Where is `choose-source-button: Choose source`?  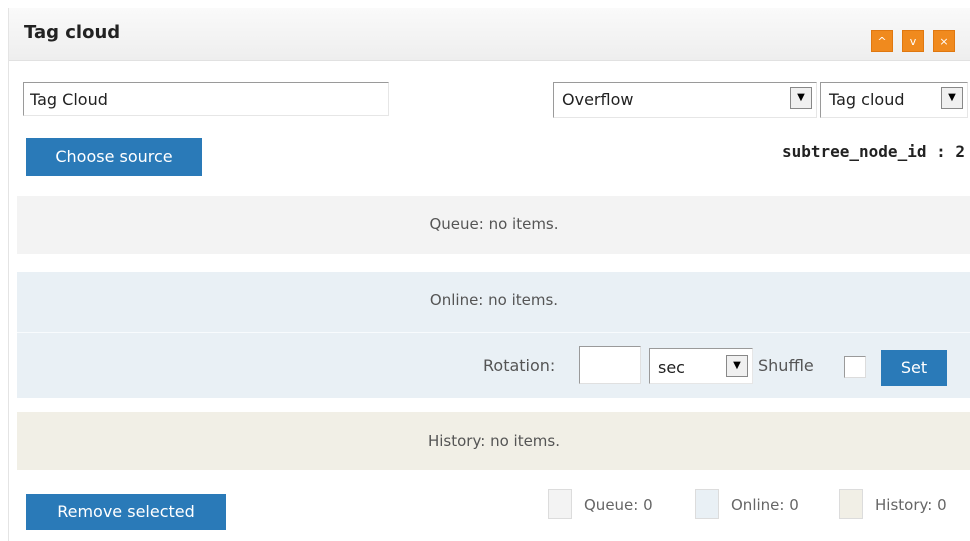
choose-source-button: Choose source is located at coordinates (114, 157).